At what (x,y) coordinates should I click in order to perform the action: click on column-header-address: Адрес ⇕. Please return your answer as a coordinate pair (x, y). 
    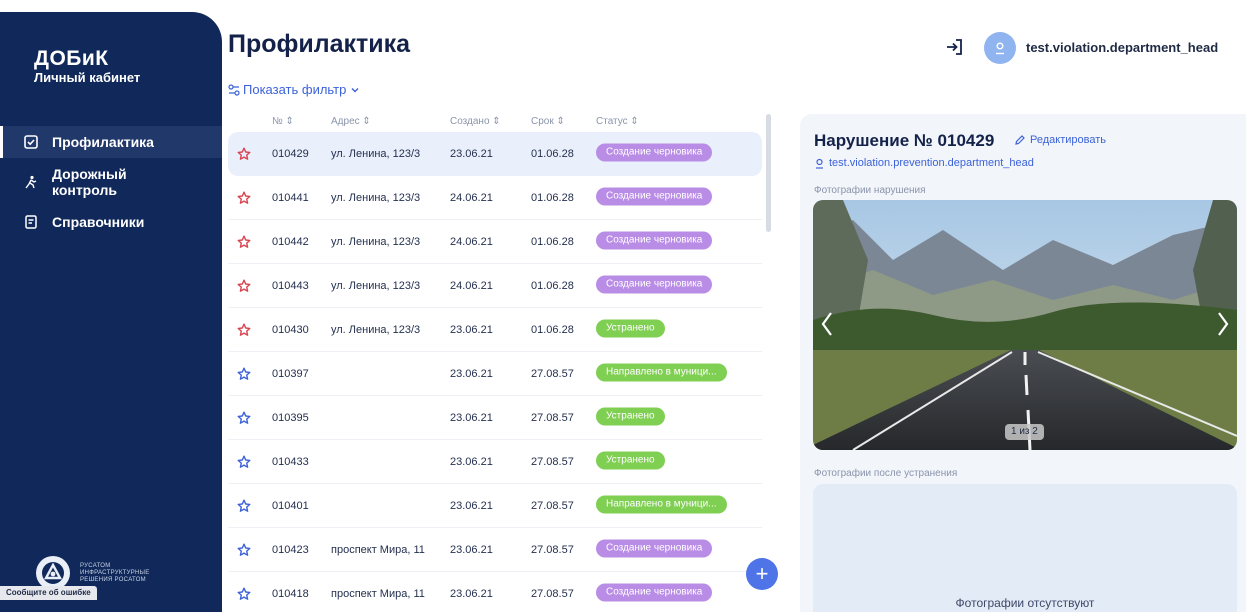
    Looking at the image, I should click on (351, 121).